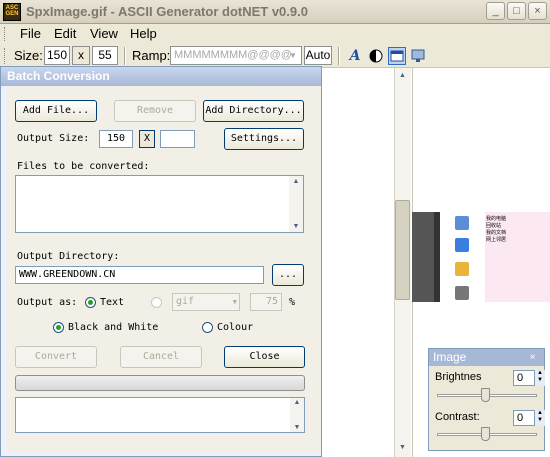 This screenshot has width=550, height=457. I want to click on size-x-button: x, so click(81, 55).